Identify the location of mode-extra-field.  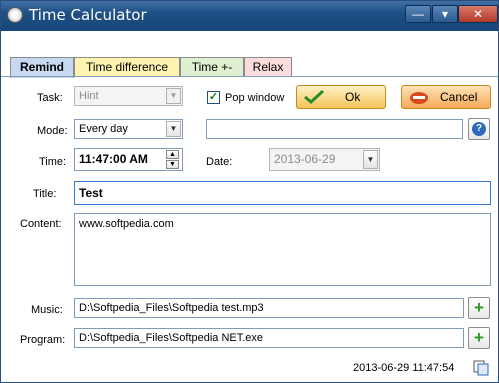
(334, 129).